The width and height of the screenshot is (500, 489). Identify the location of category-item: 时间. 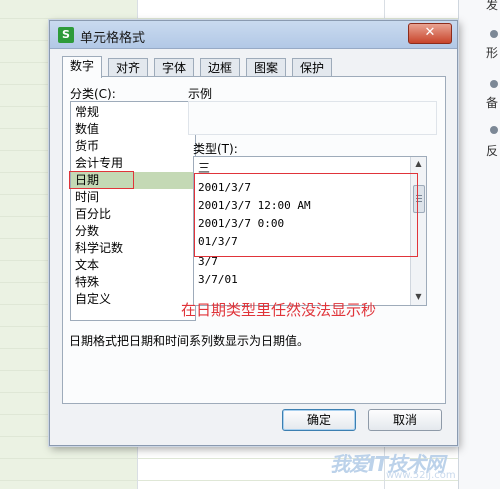
(133, 197).